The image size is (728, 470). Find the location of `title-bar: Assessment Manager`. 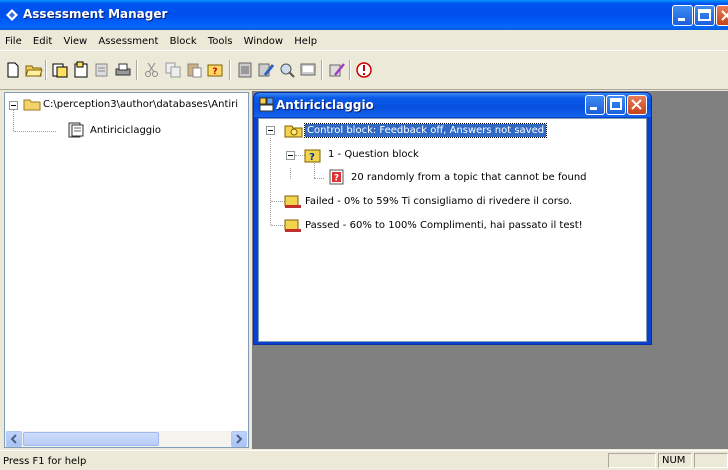

title-bar: Assessment Manager is located at coordinates (364, 15).